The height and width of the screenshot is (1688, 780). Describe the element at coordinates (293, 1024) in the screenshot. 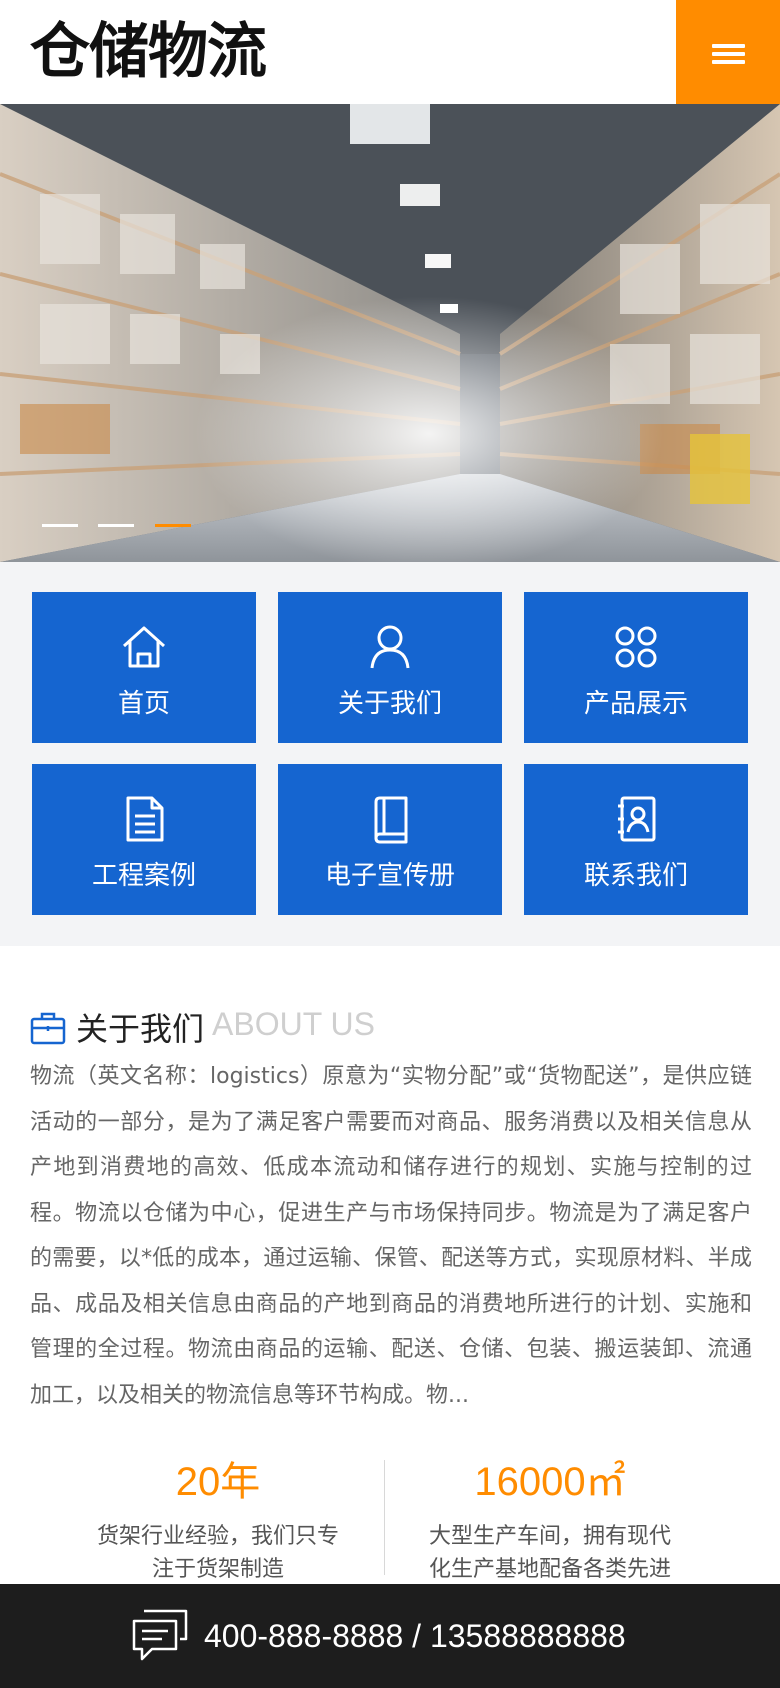

I see `about-title-en: ABOUT US` at that location.